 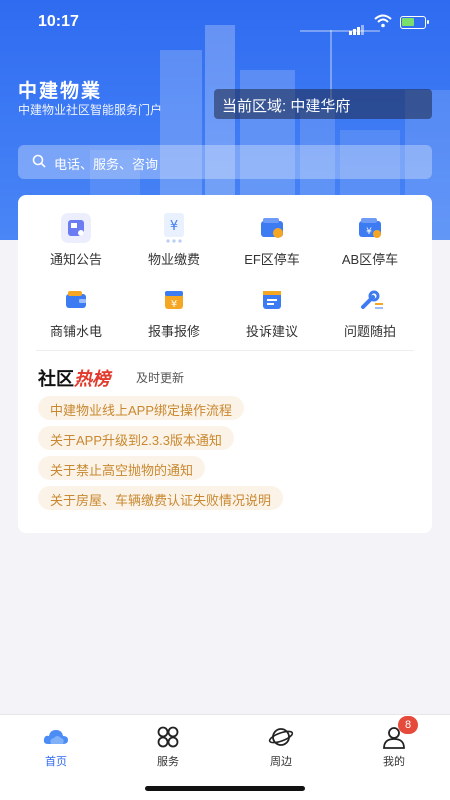 I want to click on current-area-selector: 当前区域: 中建华府, so click(x=323, y=104).